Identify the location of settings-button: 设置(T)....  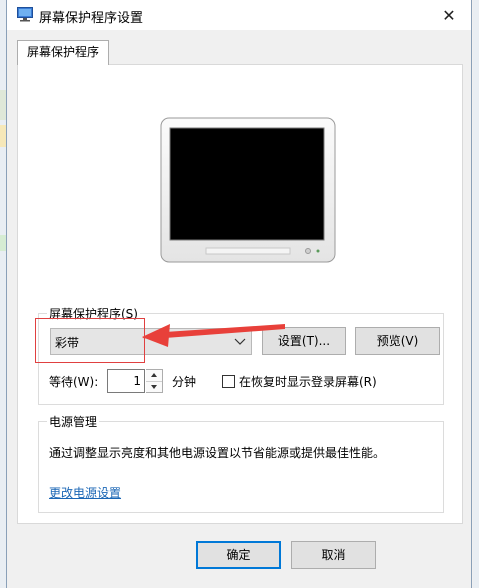
(304, 341).